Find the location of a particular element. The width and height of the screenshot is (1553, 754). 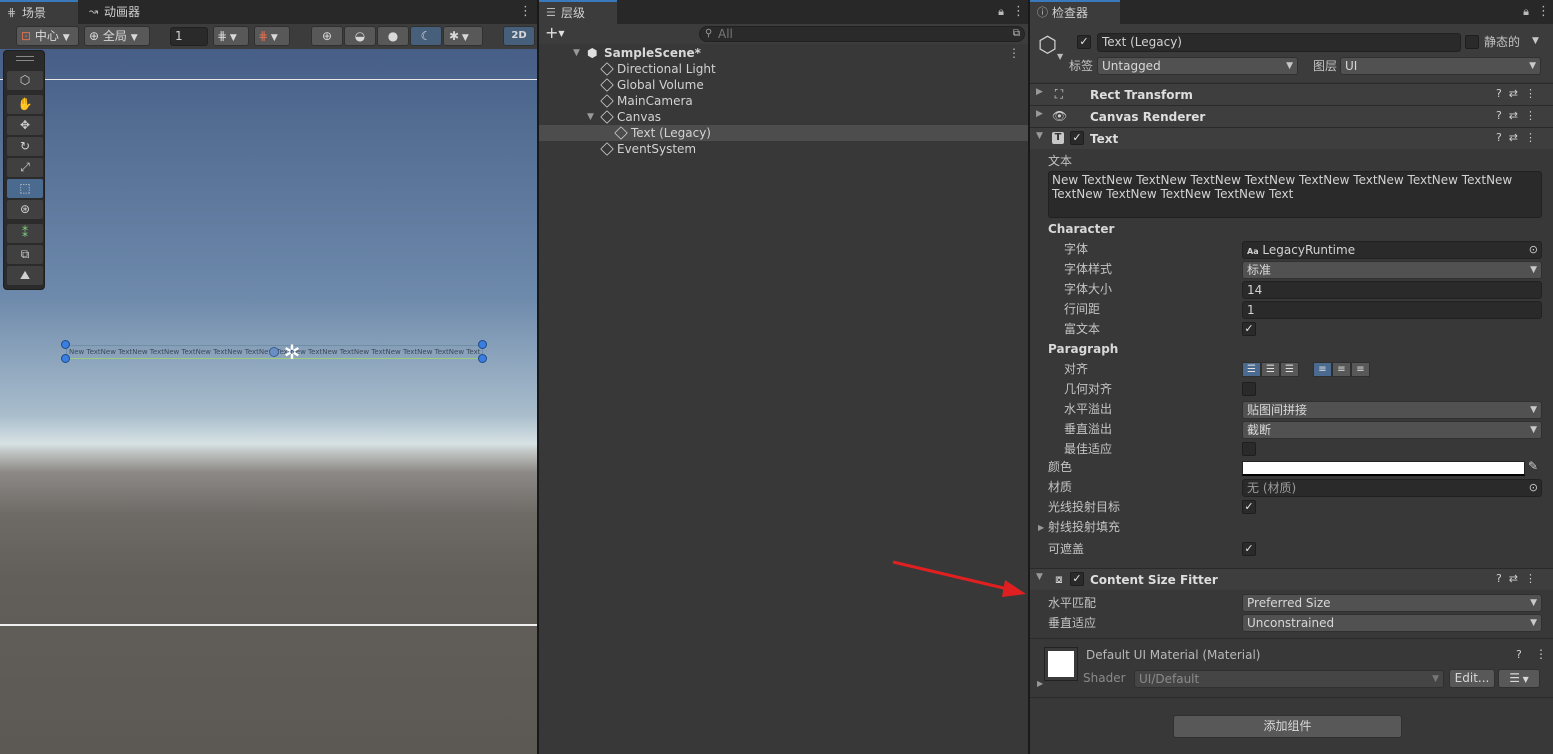

eyedropper-icon: ✎ is located at coordinates (1535, 467).